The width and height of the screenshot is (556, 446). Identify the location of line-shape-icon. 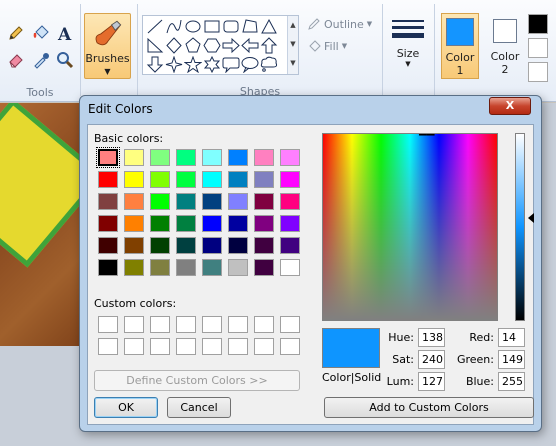
(155, 26).